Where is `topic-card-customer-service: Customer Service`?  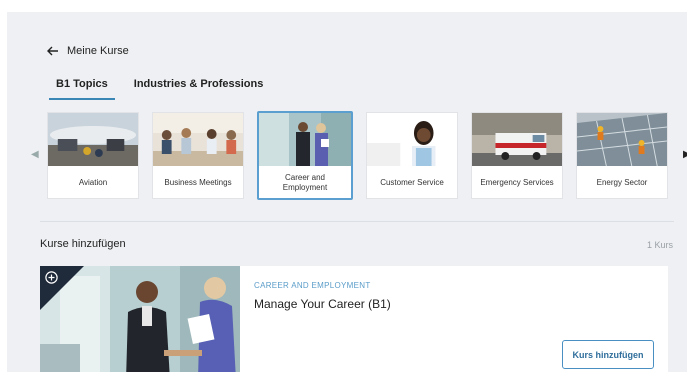 topic-card-customer-service: Customer Service is located at coordinates (412, 155).